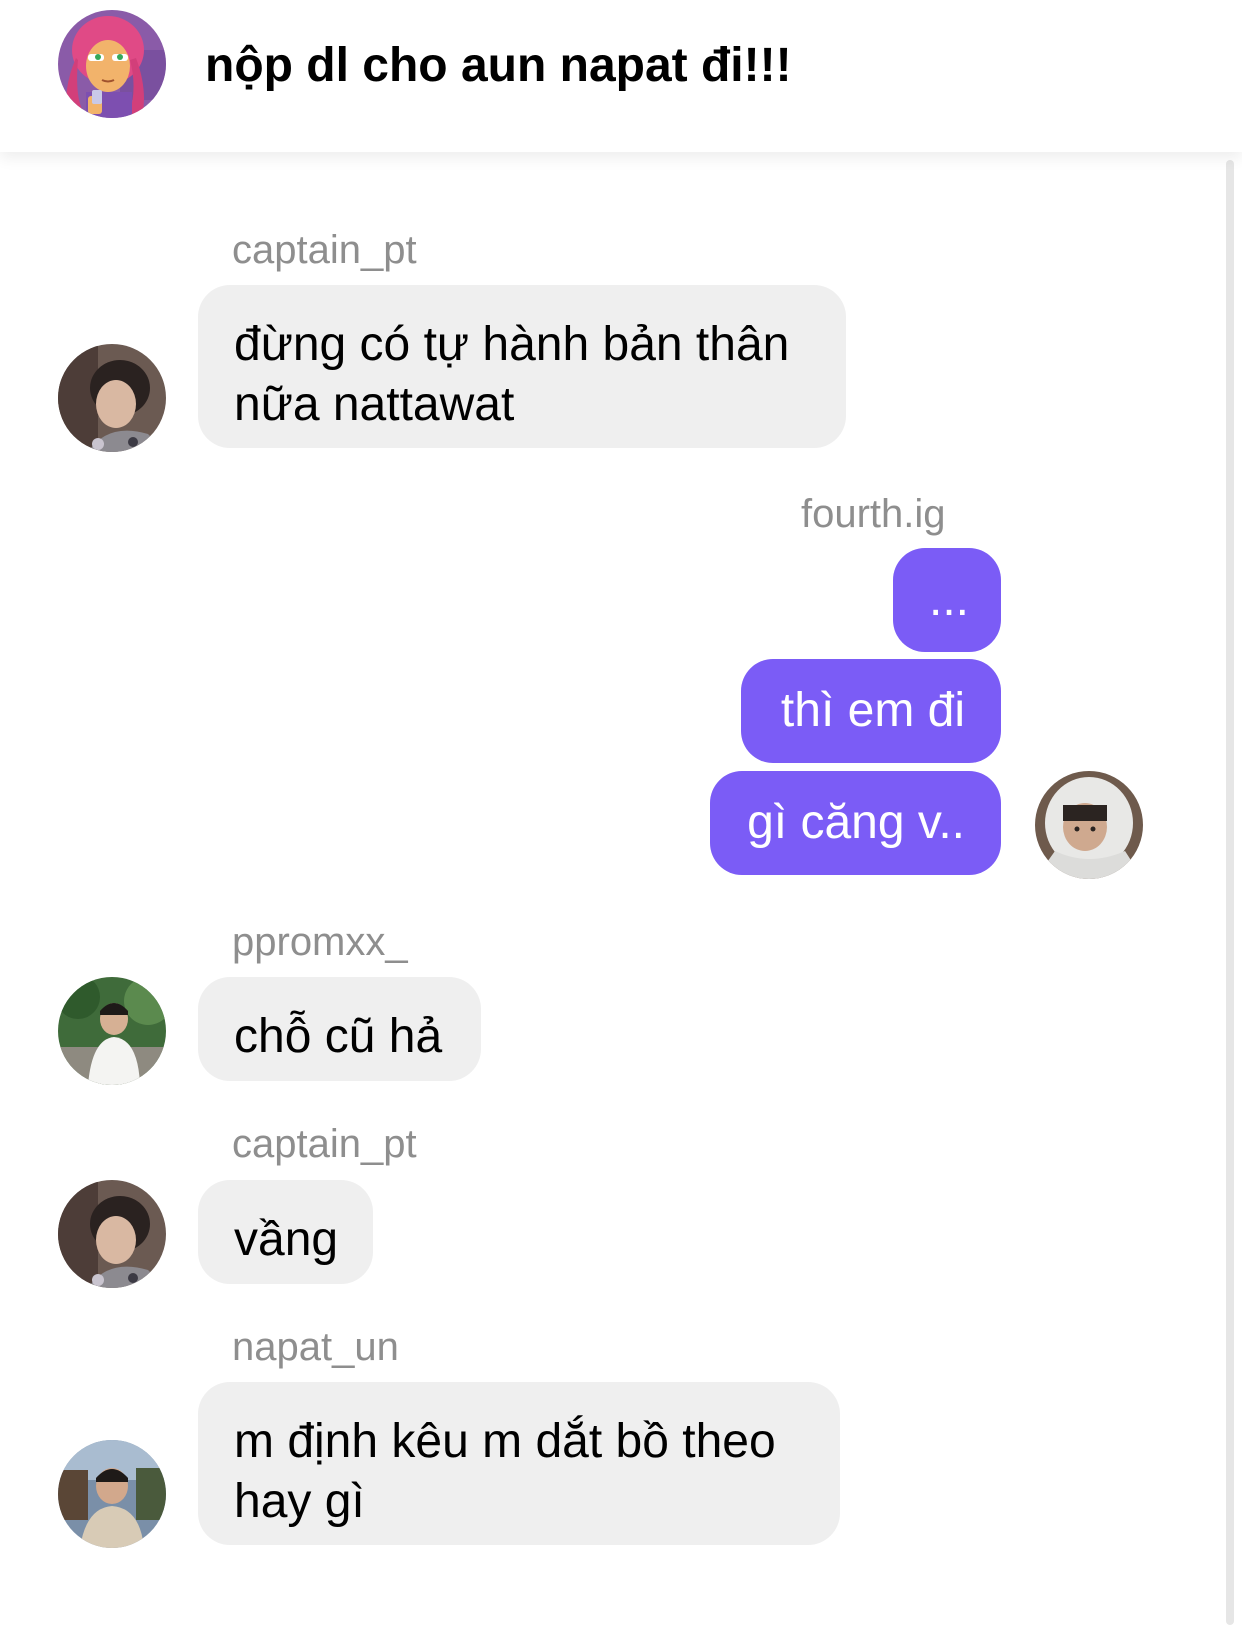 The image size is (1242, 1625). I want to click on message-bubble-outgoing: gì căng v.., so click(855, 823).